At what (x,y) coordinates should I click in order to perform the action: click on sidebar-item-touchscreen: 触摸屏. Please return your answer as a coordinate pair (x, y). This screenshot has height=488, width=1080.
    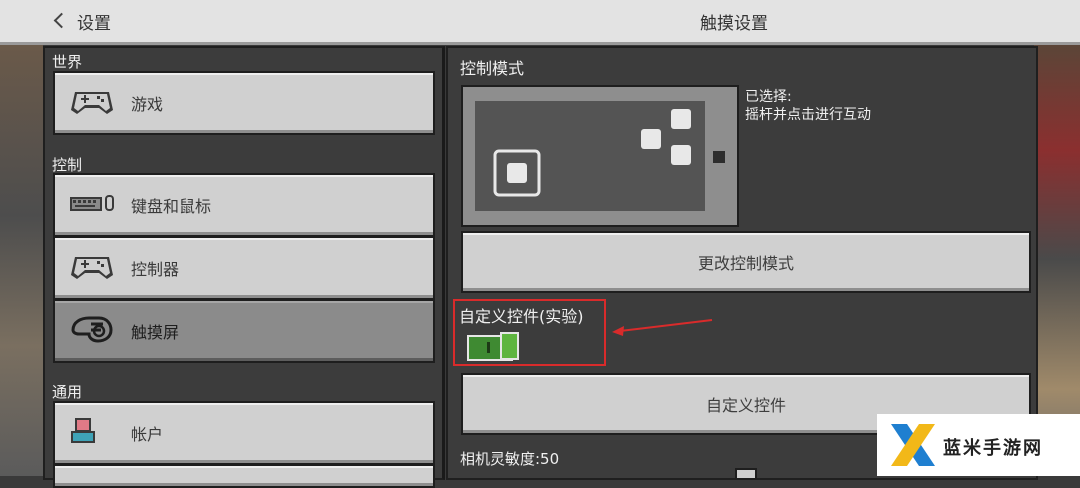
    Looking at the image, I should click on (244, 331).